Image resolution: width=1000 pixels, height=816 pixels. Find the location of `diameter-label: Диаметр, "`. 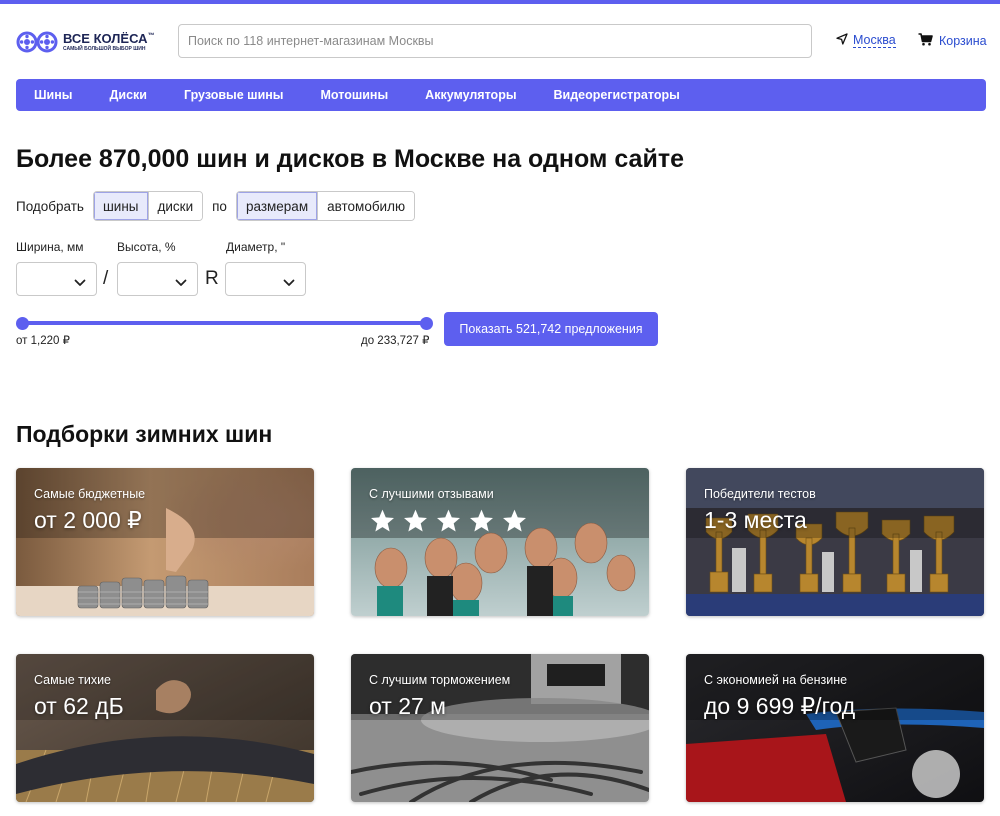

diameter-label: Диаметр, " is located at coordinates (256, 247).